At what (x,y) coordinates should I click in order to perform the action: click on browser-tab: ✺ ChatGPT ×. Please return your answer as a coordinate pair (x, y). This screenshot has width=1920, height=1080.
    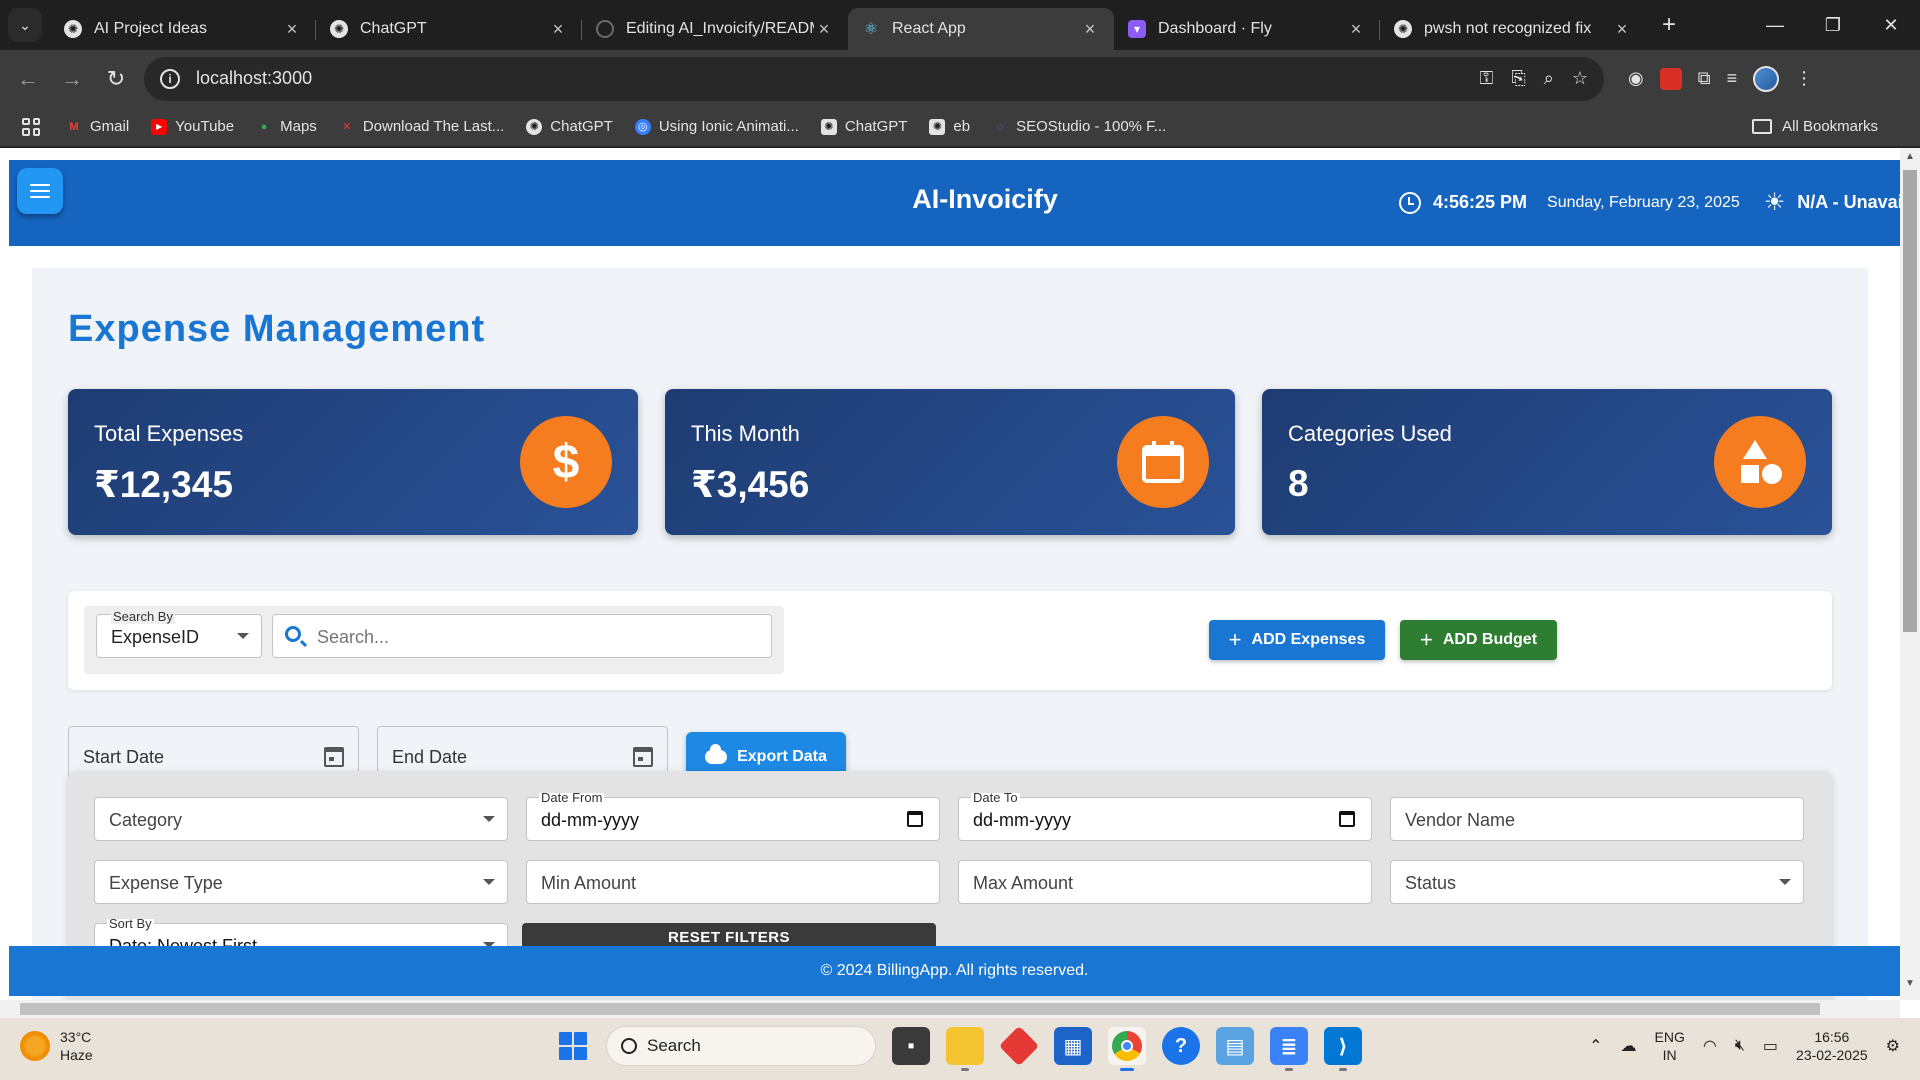
    Looking at the image, I should click on (449, 29).